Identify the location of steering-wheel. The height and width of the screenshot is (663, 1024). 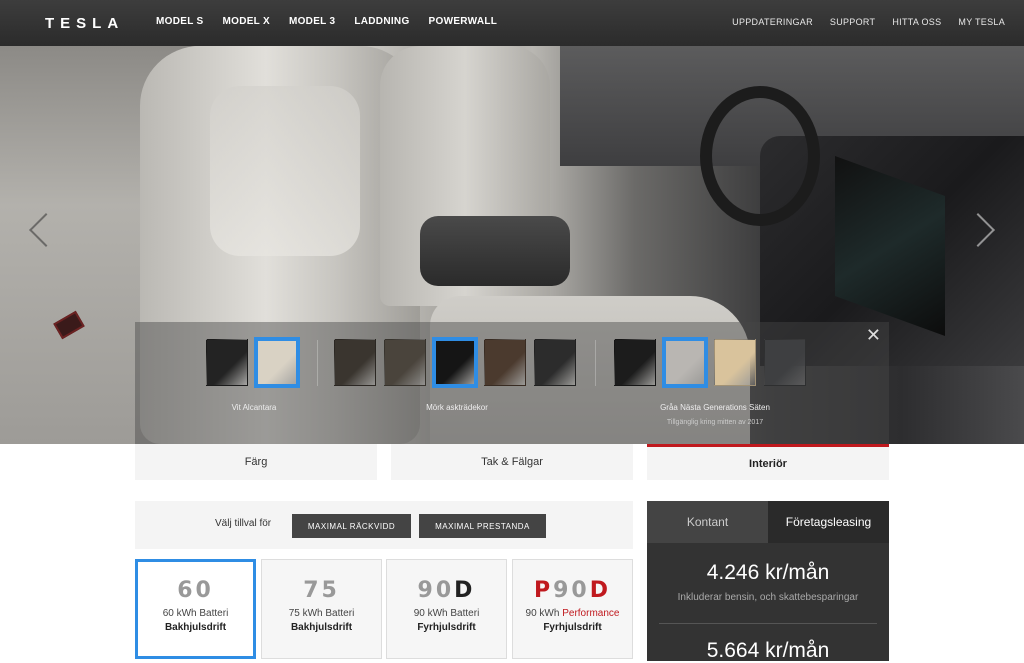
(760, 156).